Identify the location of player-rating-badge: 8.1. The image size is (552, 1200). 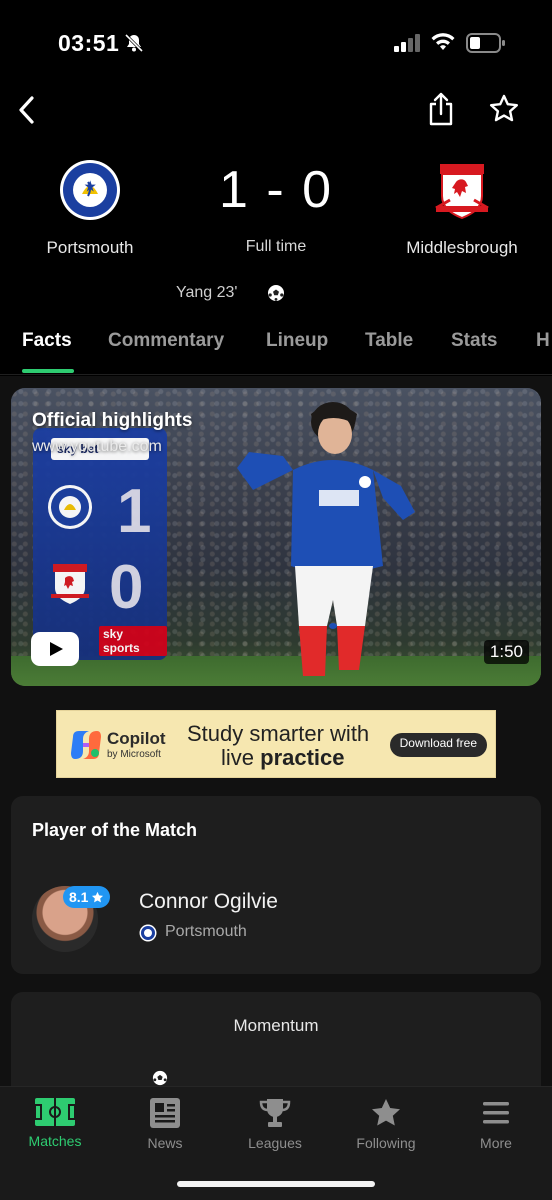
(87, 897).